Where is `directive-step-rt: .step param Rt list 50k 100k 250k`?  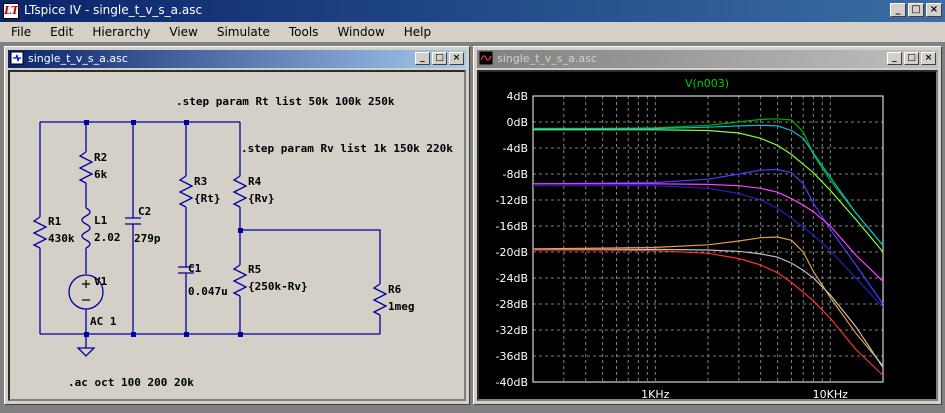
directive-step-rt: .step param Rt list 50k 100k 250k is located at coordinates (285, 101).